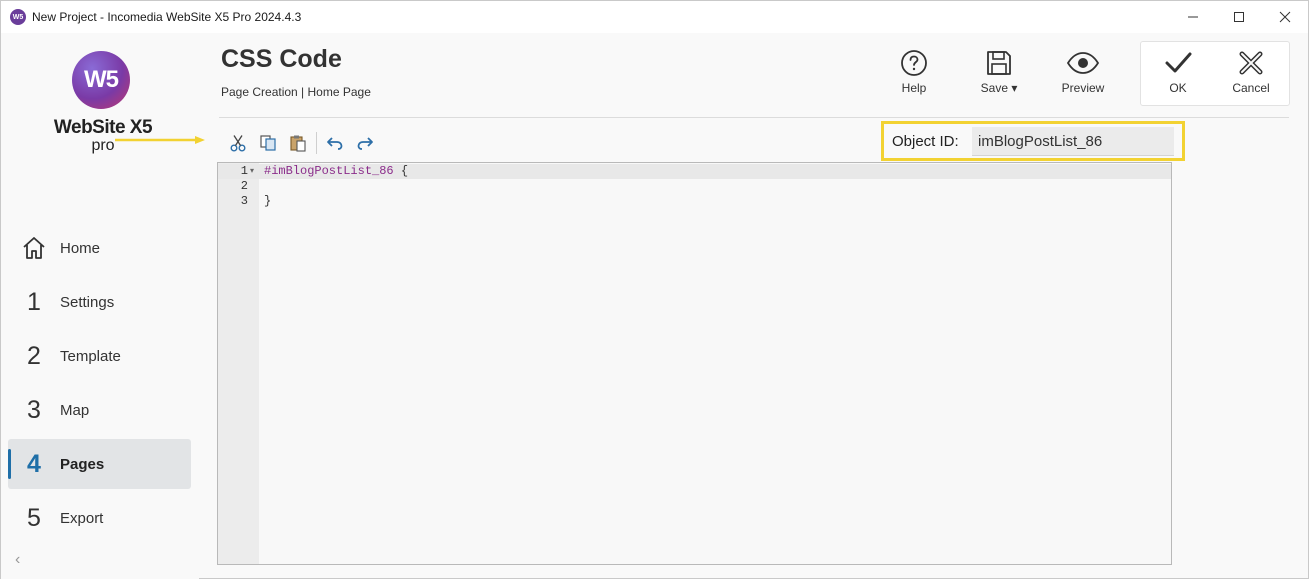 The height and width of the screenshot is (579, 1309). I want to click on paste-button, so click(298, 143).